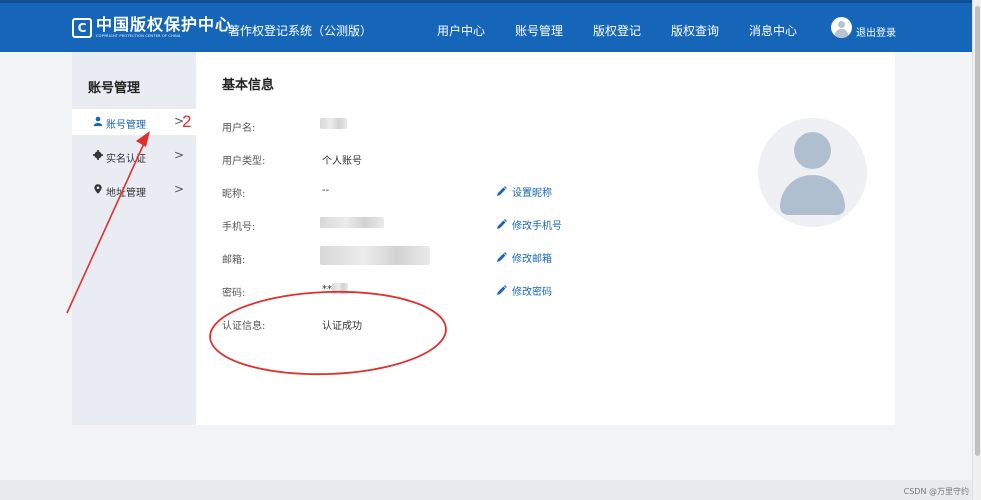  Describe the element at coordinates (138, 36) in the screenshot. I see `logo-subtitle: COPYRIGHT PROTECTION CENTER OF CHINA` at that location.